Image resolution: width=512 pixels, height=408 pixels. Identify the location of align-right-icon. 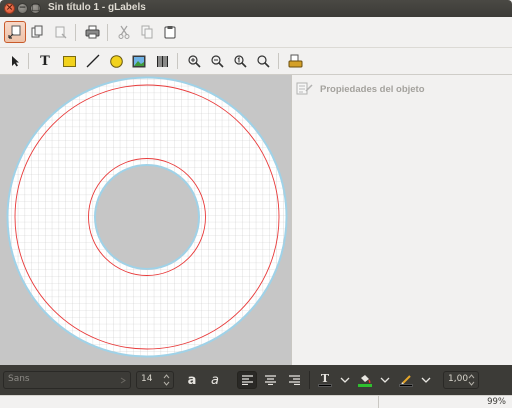
(294, 380).